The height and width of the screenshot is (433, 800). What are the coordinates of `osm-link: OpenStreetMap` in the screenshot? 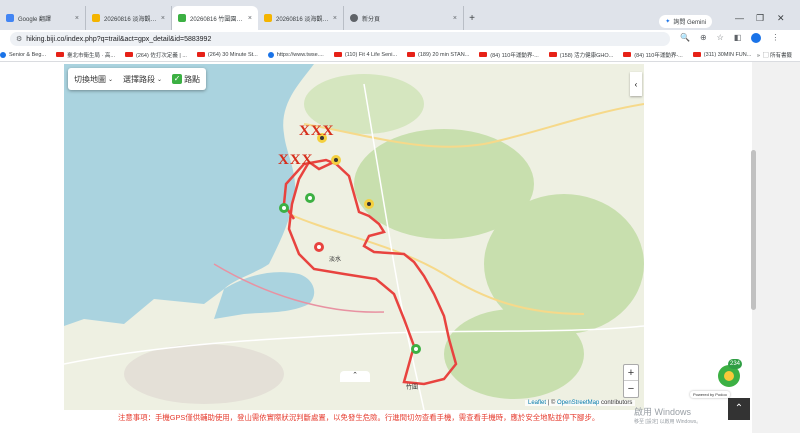 It's located at (578, 403).